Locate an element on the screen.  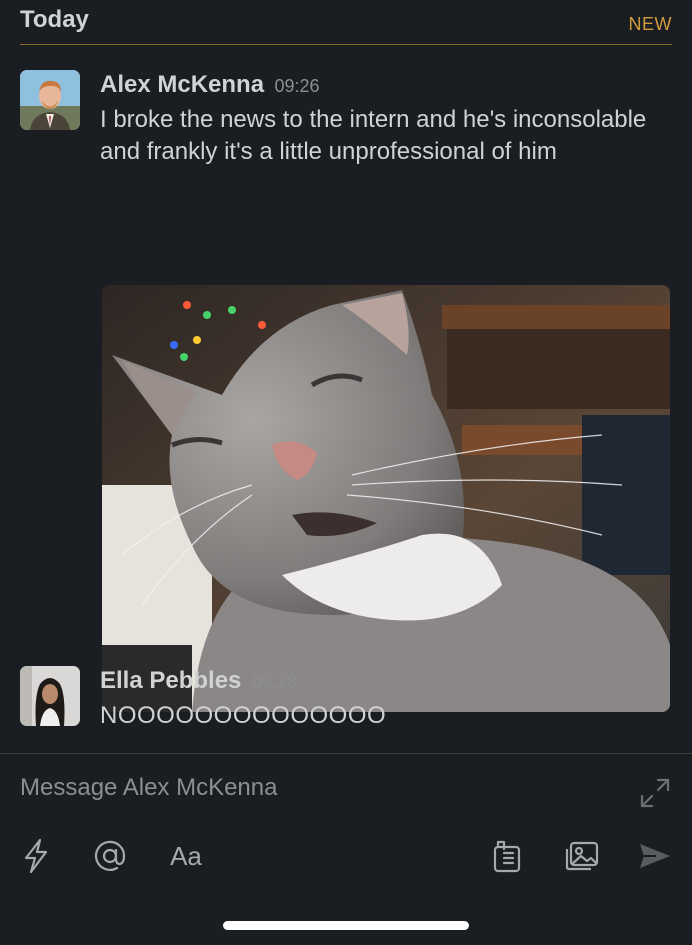
message-text: NOOOOOOOOOOOOOO is located at coordinates (243, 715).